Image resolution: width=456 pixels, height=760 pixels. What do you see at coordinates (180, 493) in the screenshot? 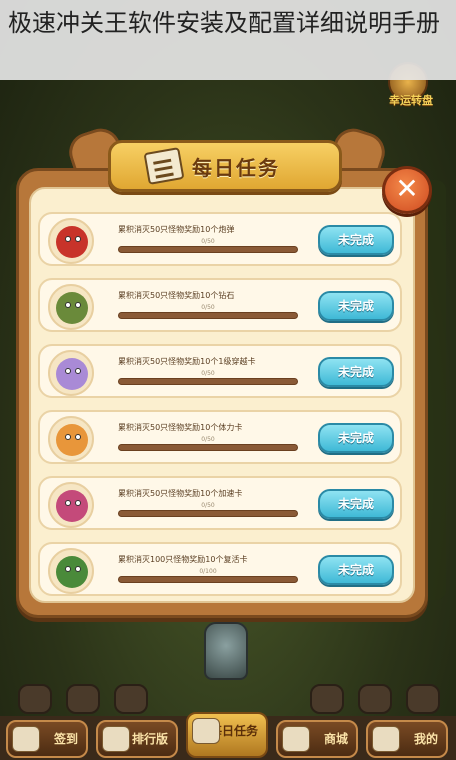
I see `task-description: 累积消灭50只怪物奖励10个加速卡` at bounding box center [180, 493].